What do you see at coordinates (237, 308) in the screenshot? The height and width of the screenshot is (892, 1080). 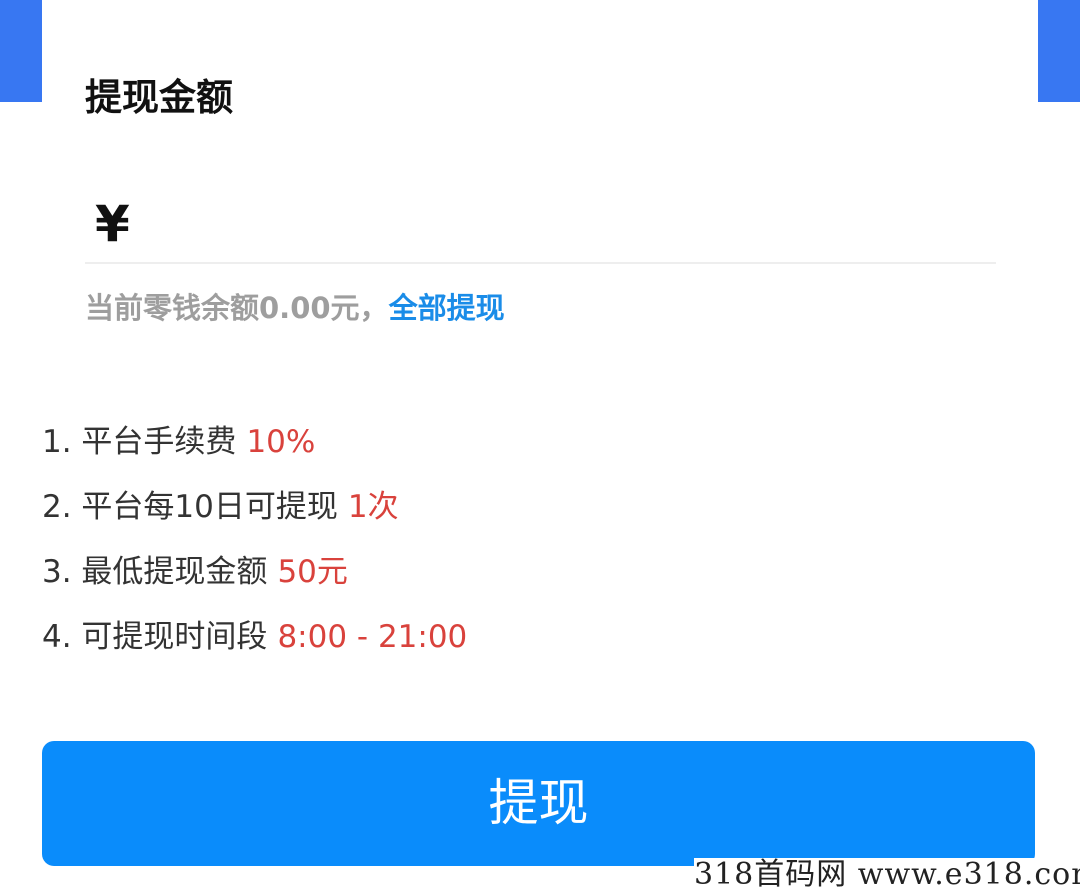 I see `balance-text: 当前零钱余额0.00元，` at bounding box center [237, 308].